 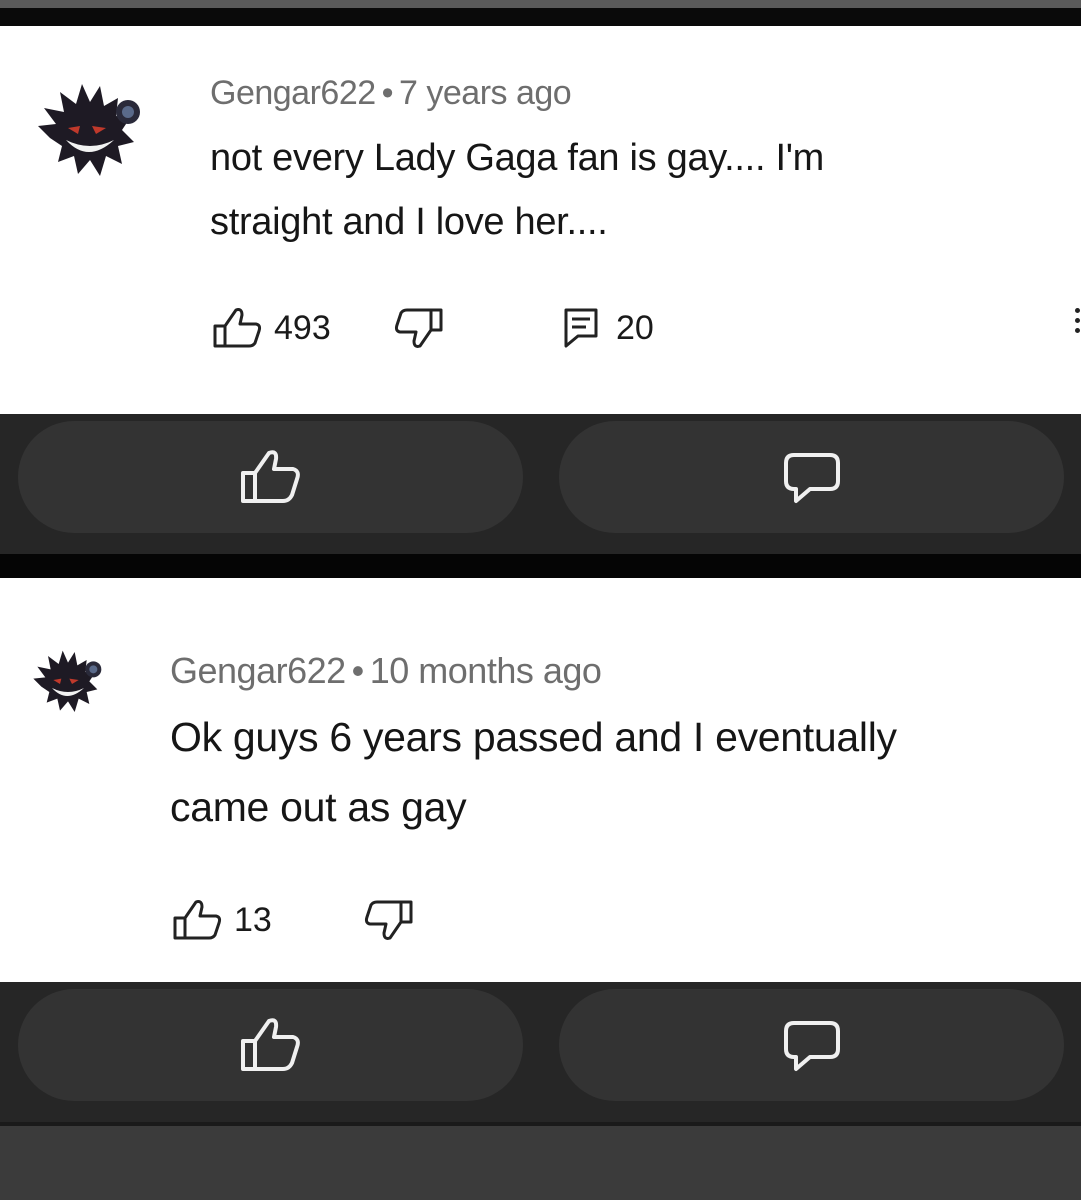 I want to click on comment-text-line: came out as gay, so click(x=318, y=807).